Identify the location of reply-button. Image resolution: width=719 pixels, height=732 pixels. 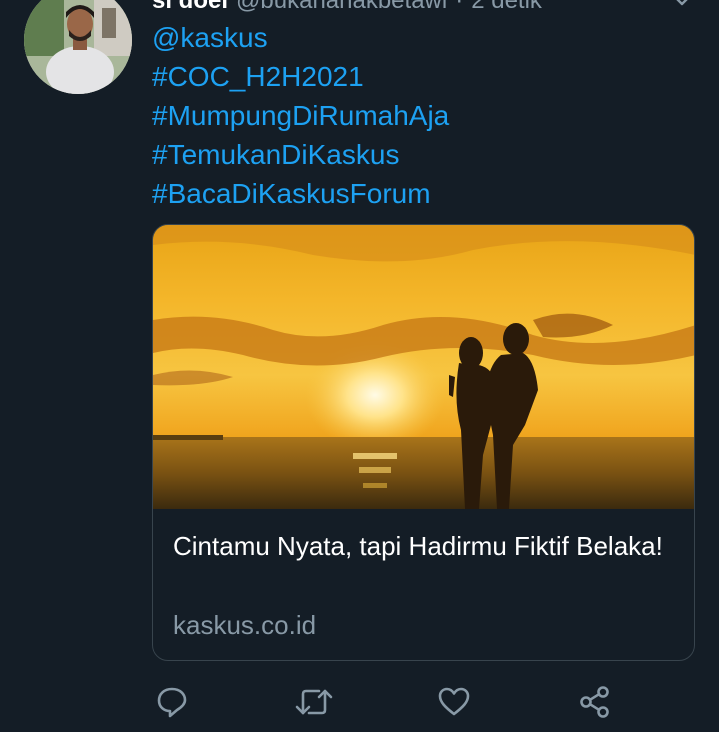
(172, 702).